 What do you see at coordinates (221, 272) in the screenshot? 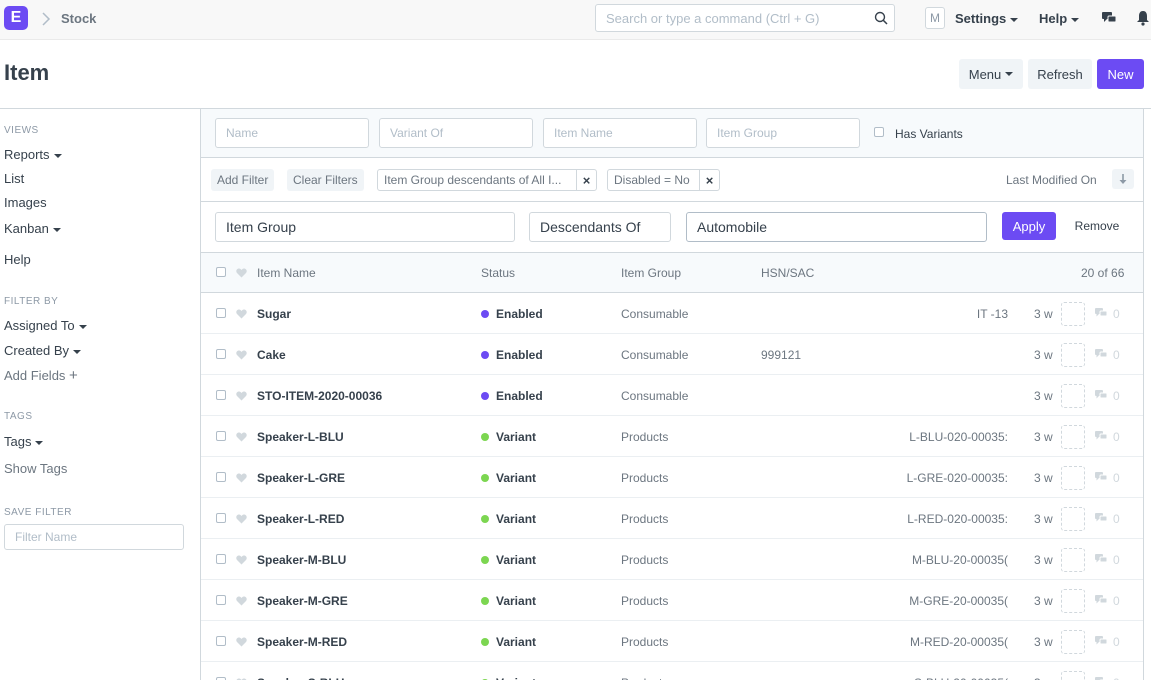
I see `select-all-checkbox` at bounding box center [221, 272].